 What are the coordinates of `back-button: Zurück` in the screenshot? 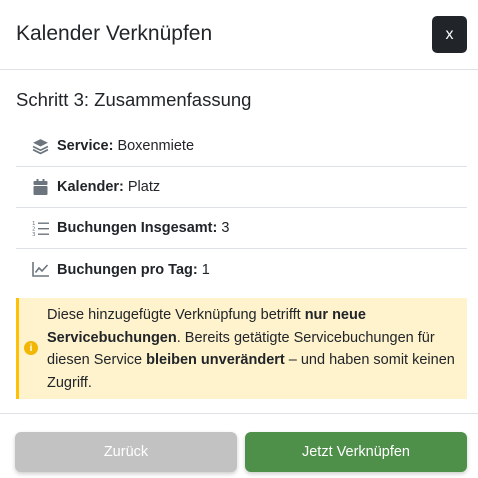 It's located at (126, 452).